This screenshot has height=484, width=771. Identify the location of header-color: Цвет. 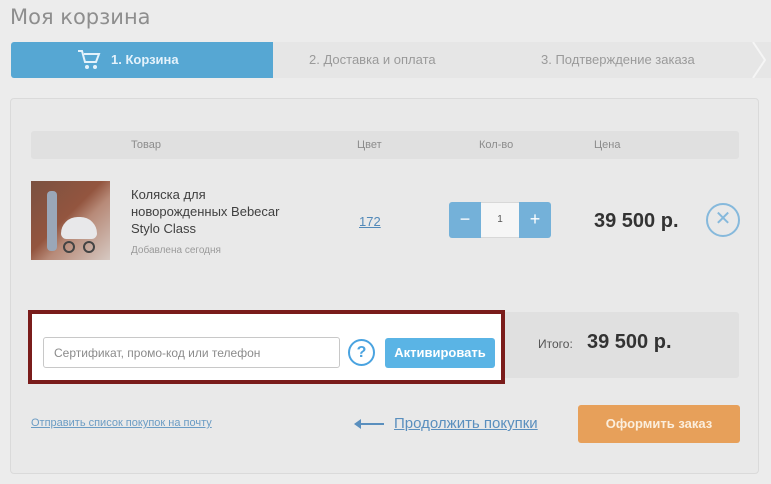
(369, 145).